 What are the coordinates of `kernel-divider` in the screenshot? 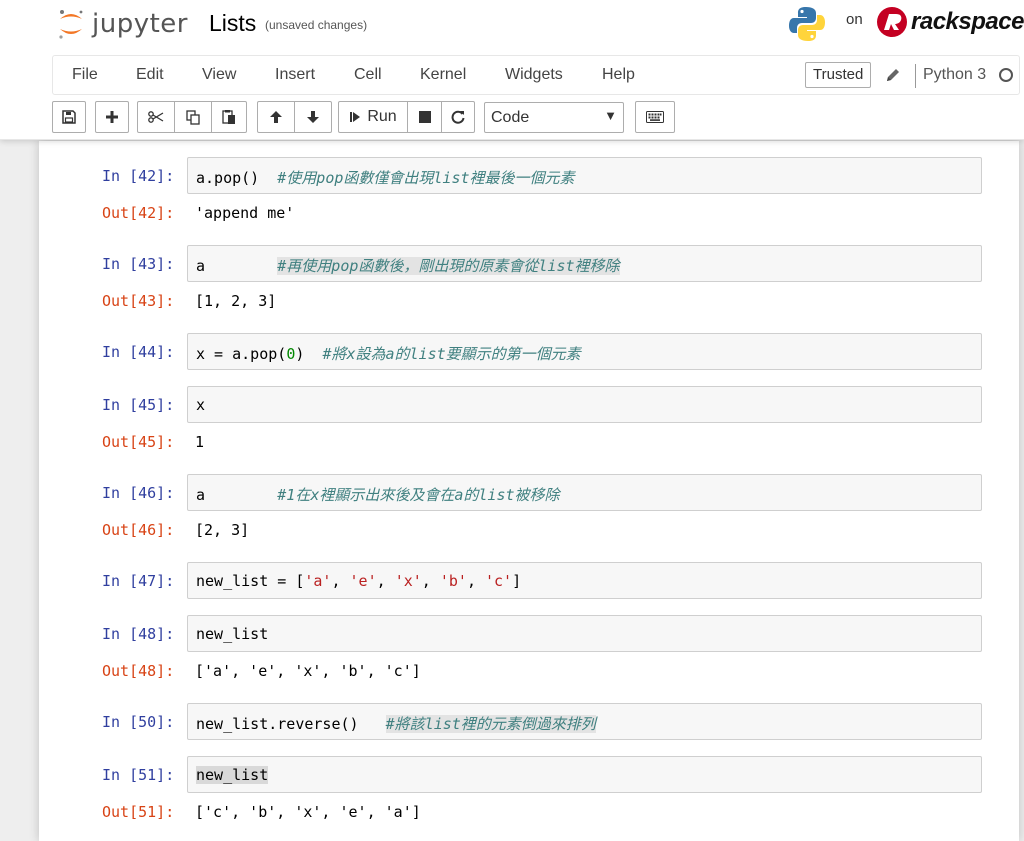 It's located at (915, 76).